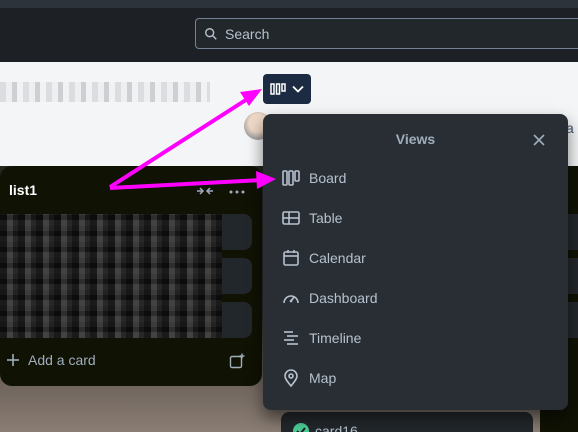 This screenshot has width=578, height=432. What do you see at coordinates (326, 218) in the screenshot?
I see `view-option-label: Table` at bounding box center [326, 218].